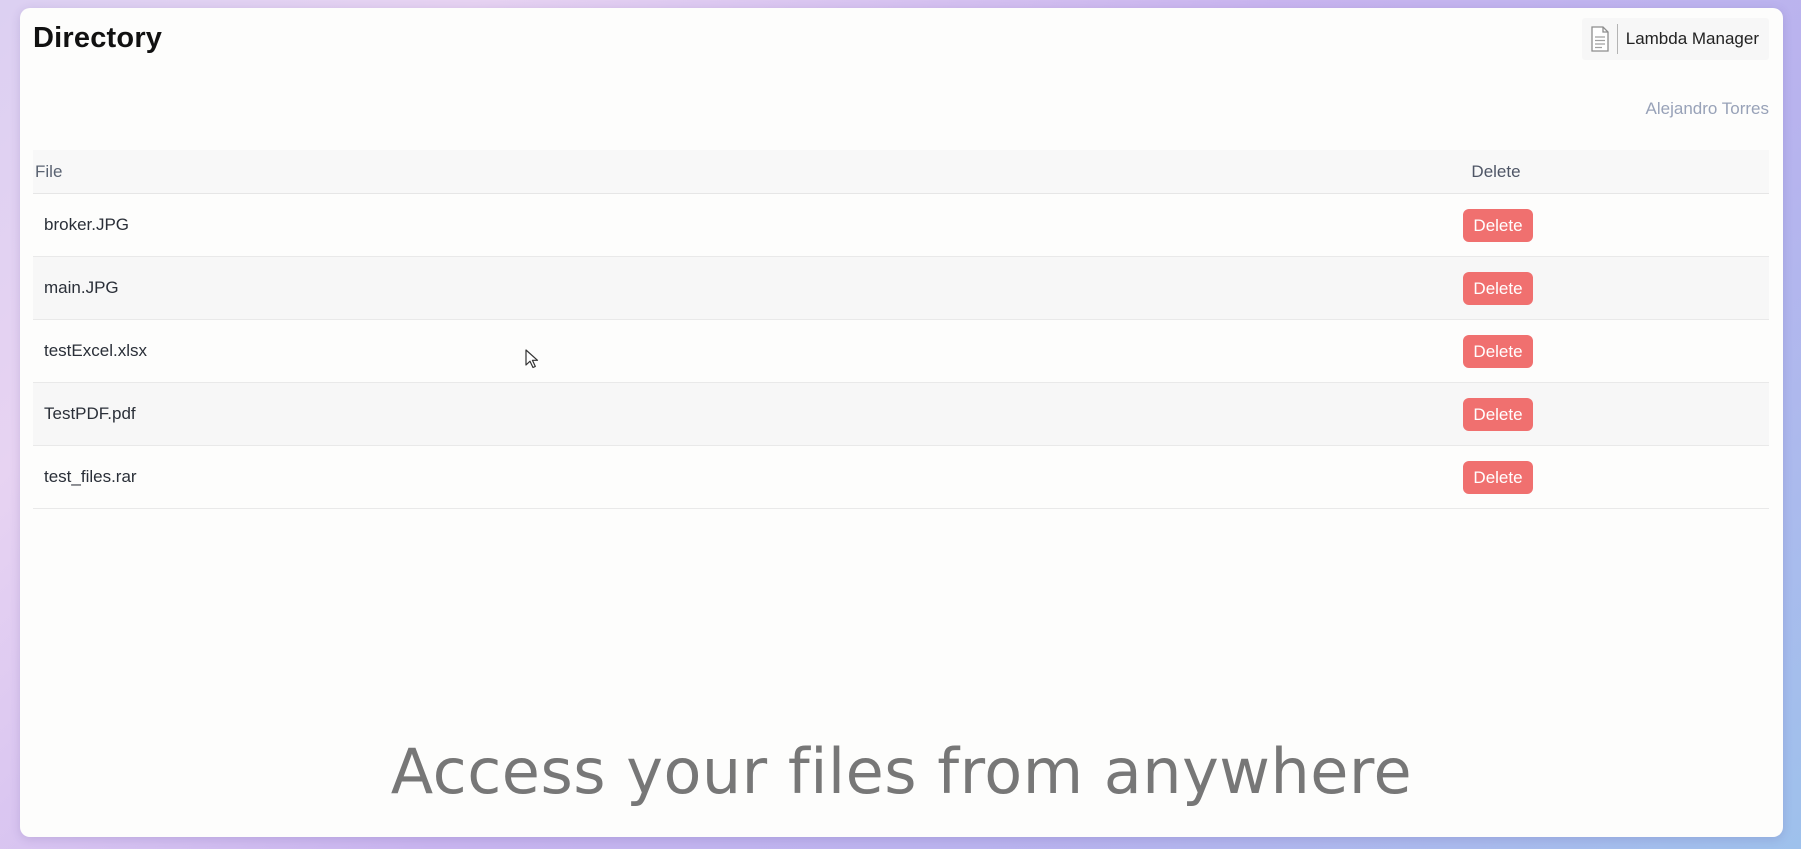 The height and width of the screenshot is (849, 1801). What do you see at coordinates (1496, 171) in the screenshot?
I see `column-header-delete: Delete` at bounding box center [1496, 171].